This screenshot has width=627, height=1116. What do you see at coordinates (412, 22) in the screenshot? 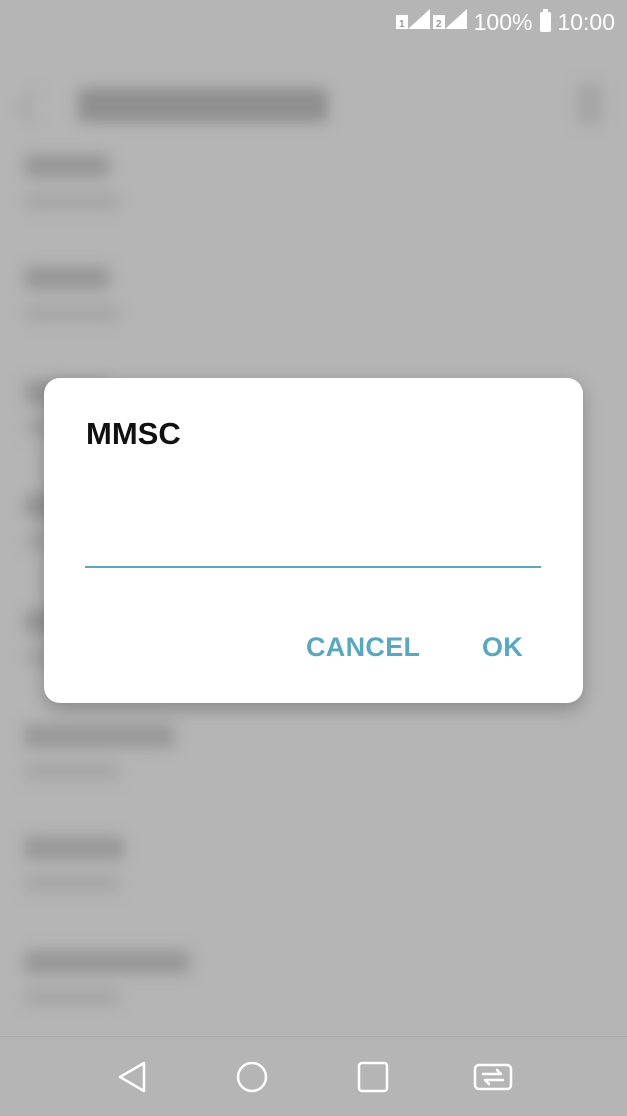
I see `sim1-signal-icon: 1` at bounding box center [412, 22].